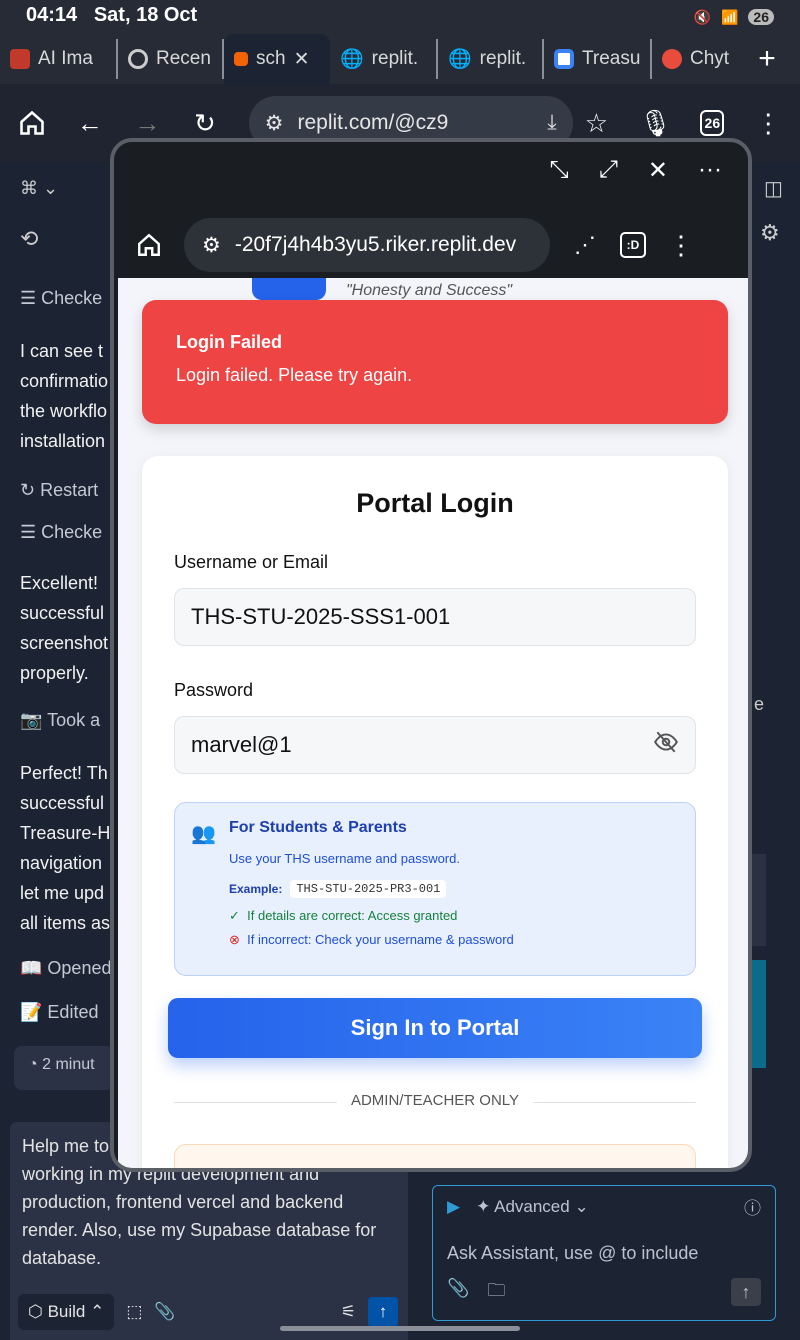 The width and height of the screenshot is (800, 1340). What do you see at coordinates (66, 968) in the screenshot?
I see `log-action: 📖 Opened` at bounding box center [66, 968].